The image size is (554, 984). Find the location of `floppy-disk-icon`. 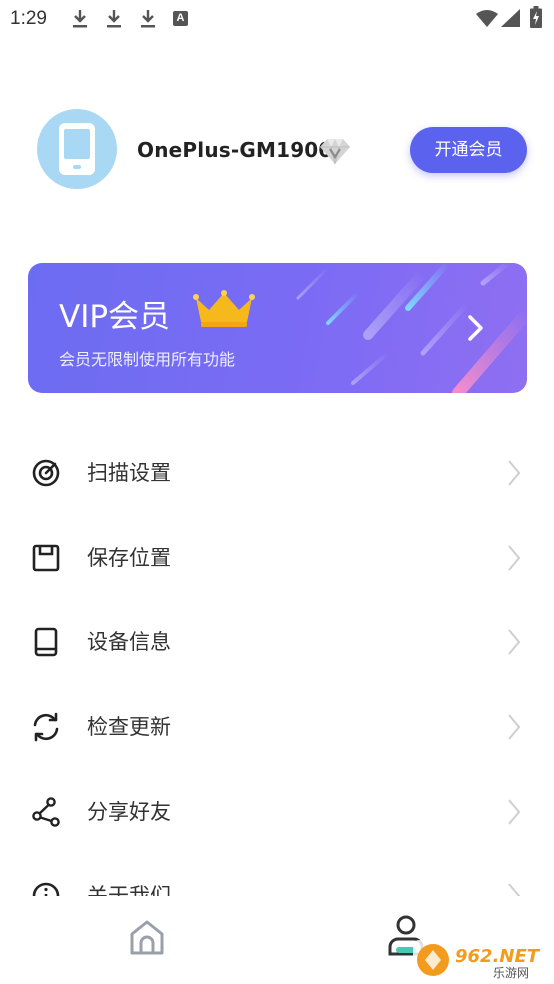

floppy-disk-icon is located at coordinates (46, 558).